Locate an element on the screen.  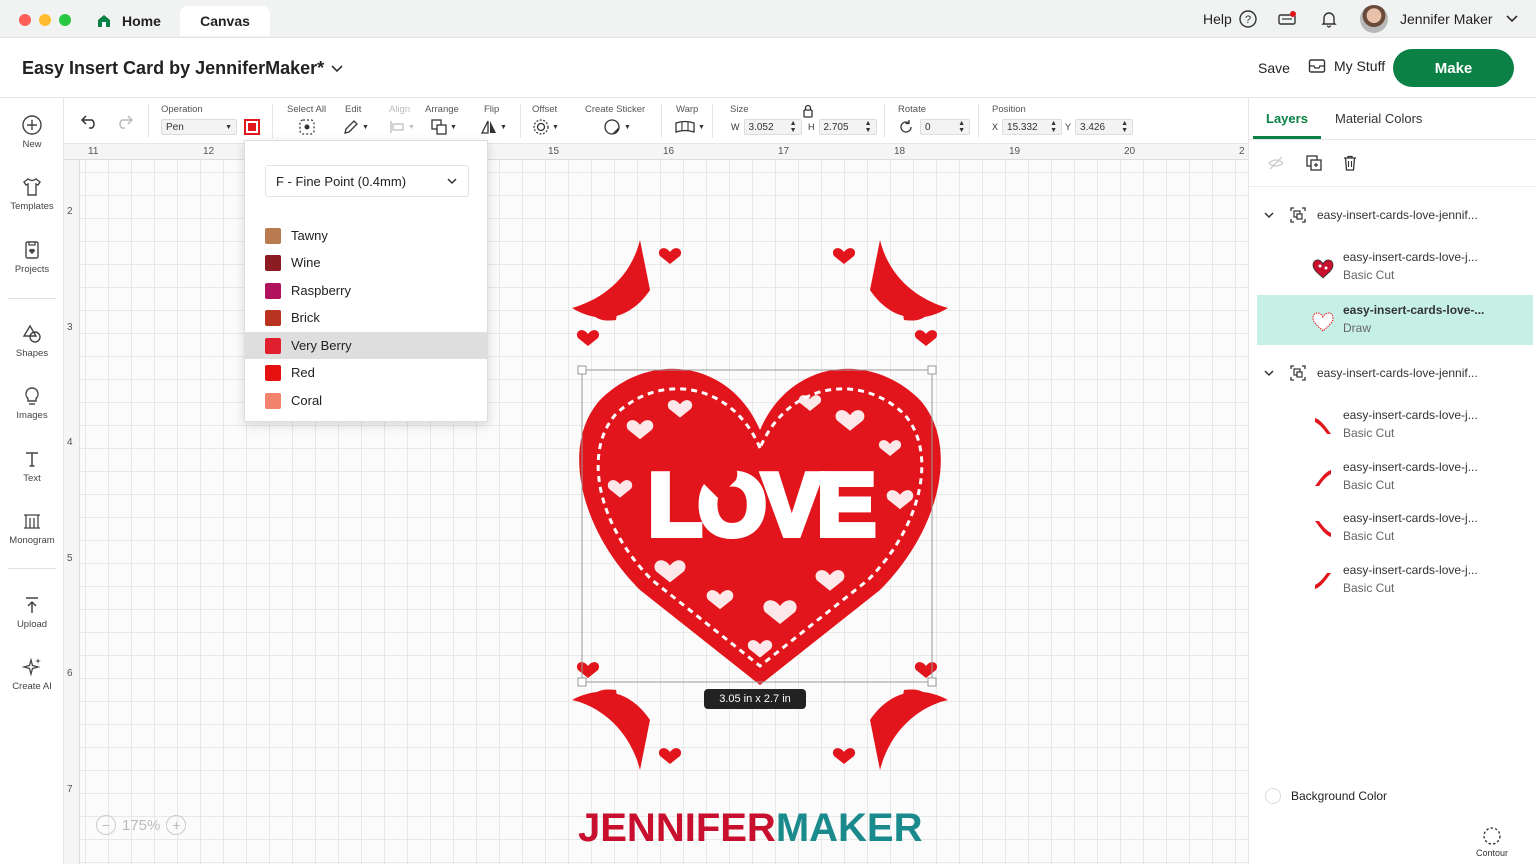
tab-canvas: Canvas is located at coordinates (225, 21).